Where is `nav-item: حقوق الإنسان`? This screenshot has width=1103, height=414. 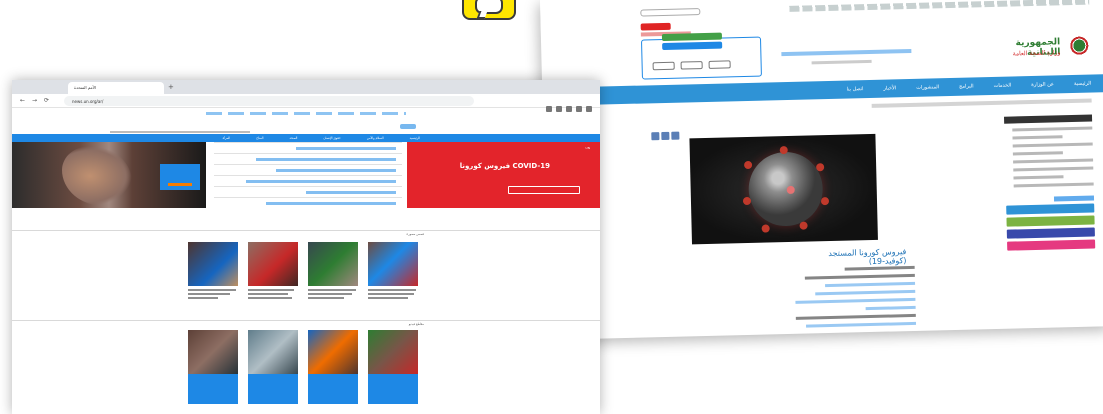 nav-item: حقوق الإنسان is located at coordinates (331, 138).